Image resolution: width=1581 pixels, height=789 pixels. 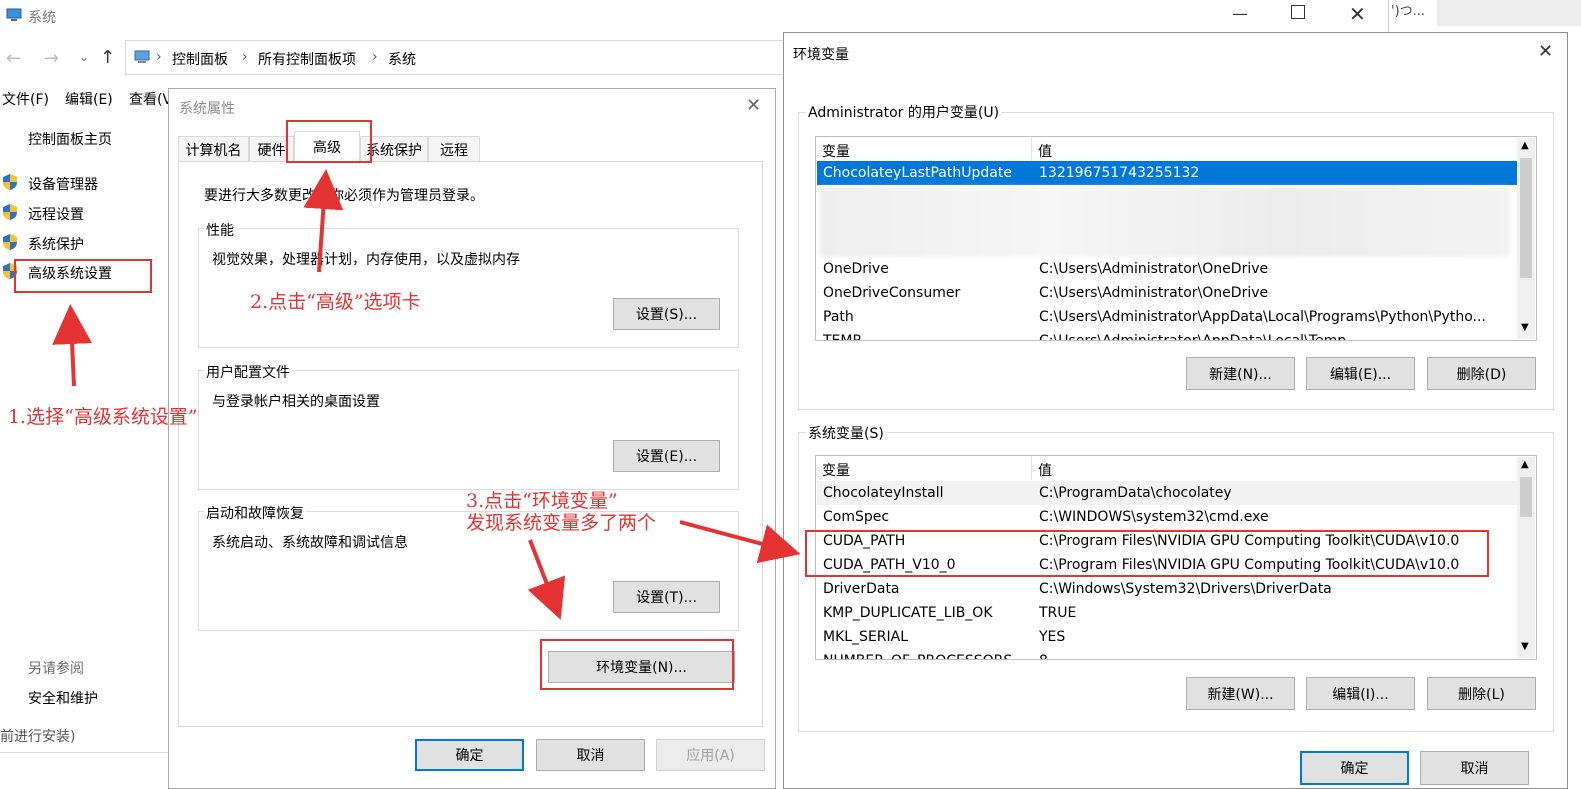 What do you see at coordinates (72, 345) in the screenshot?
I see `arrow-step1` at bounding box center [72, 345].